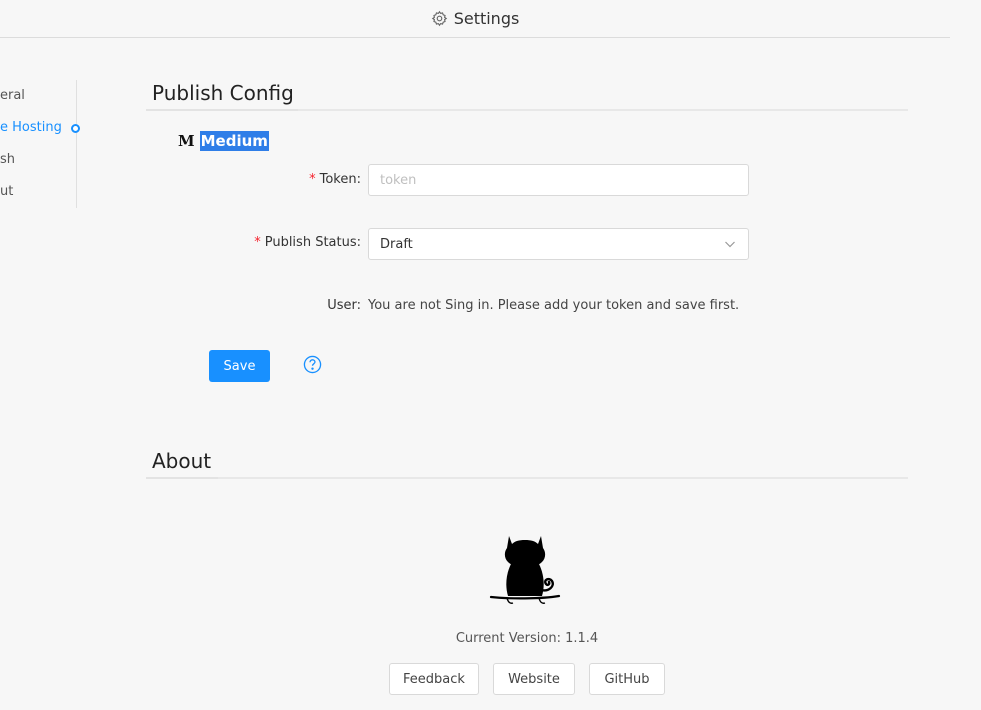 This screenshot has height=710, width=981. I want to click on sidebar-item-publish: sh, so click(7, 160).